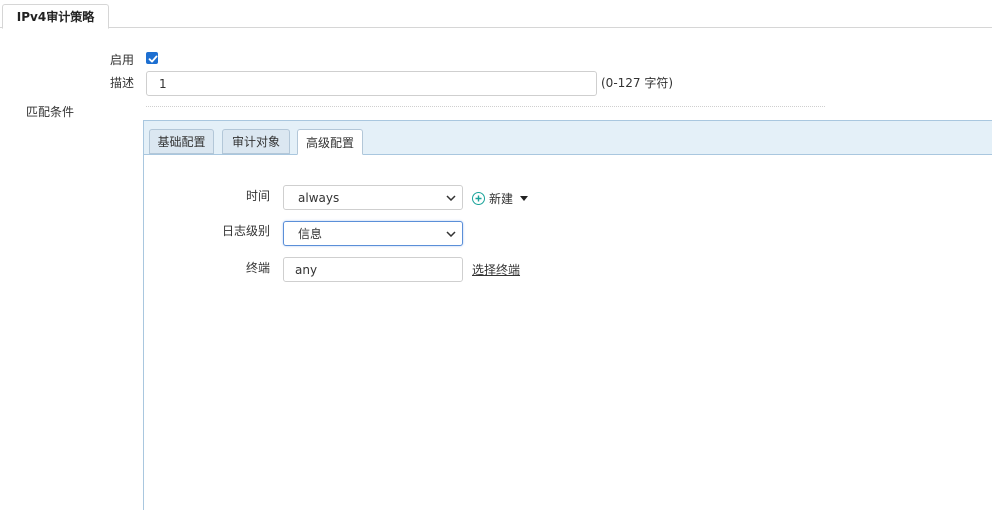 The height and width of the screenshot is (510, 992). I want to click on enable-checkbox, so click(152, 58).